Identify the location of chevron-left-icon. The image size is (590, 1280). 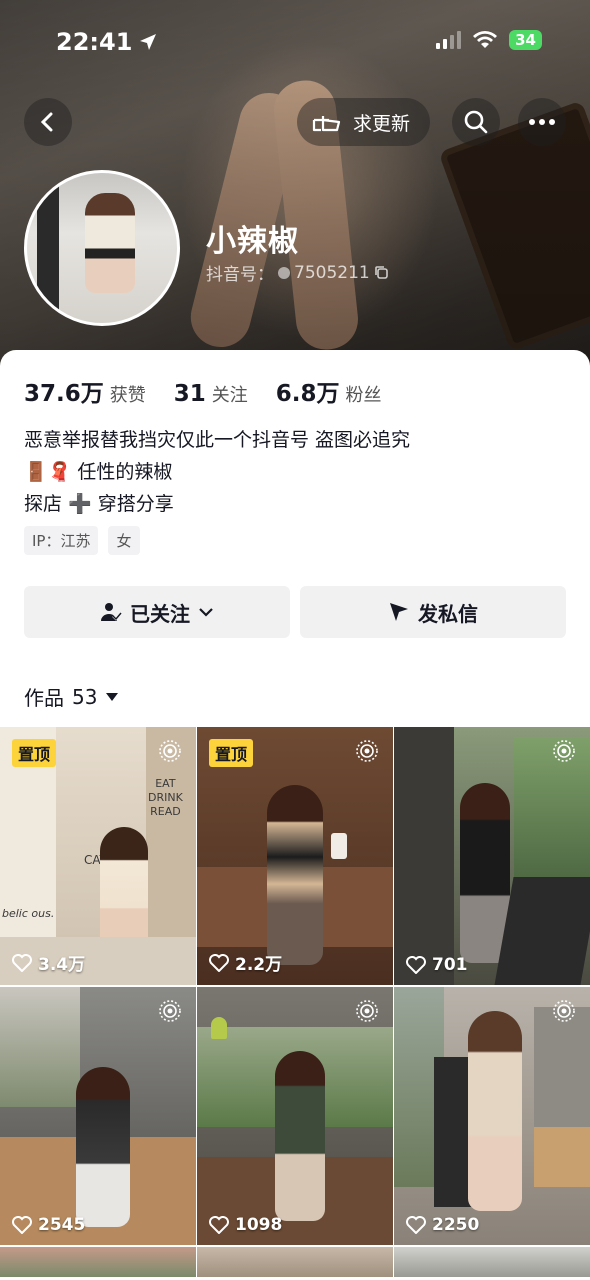
(46, 122).